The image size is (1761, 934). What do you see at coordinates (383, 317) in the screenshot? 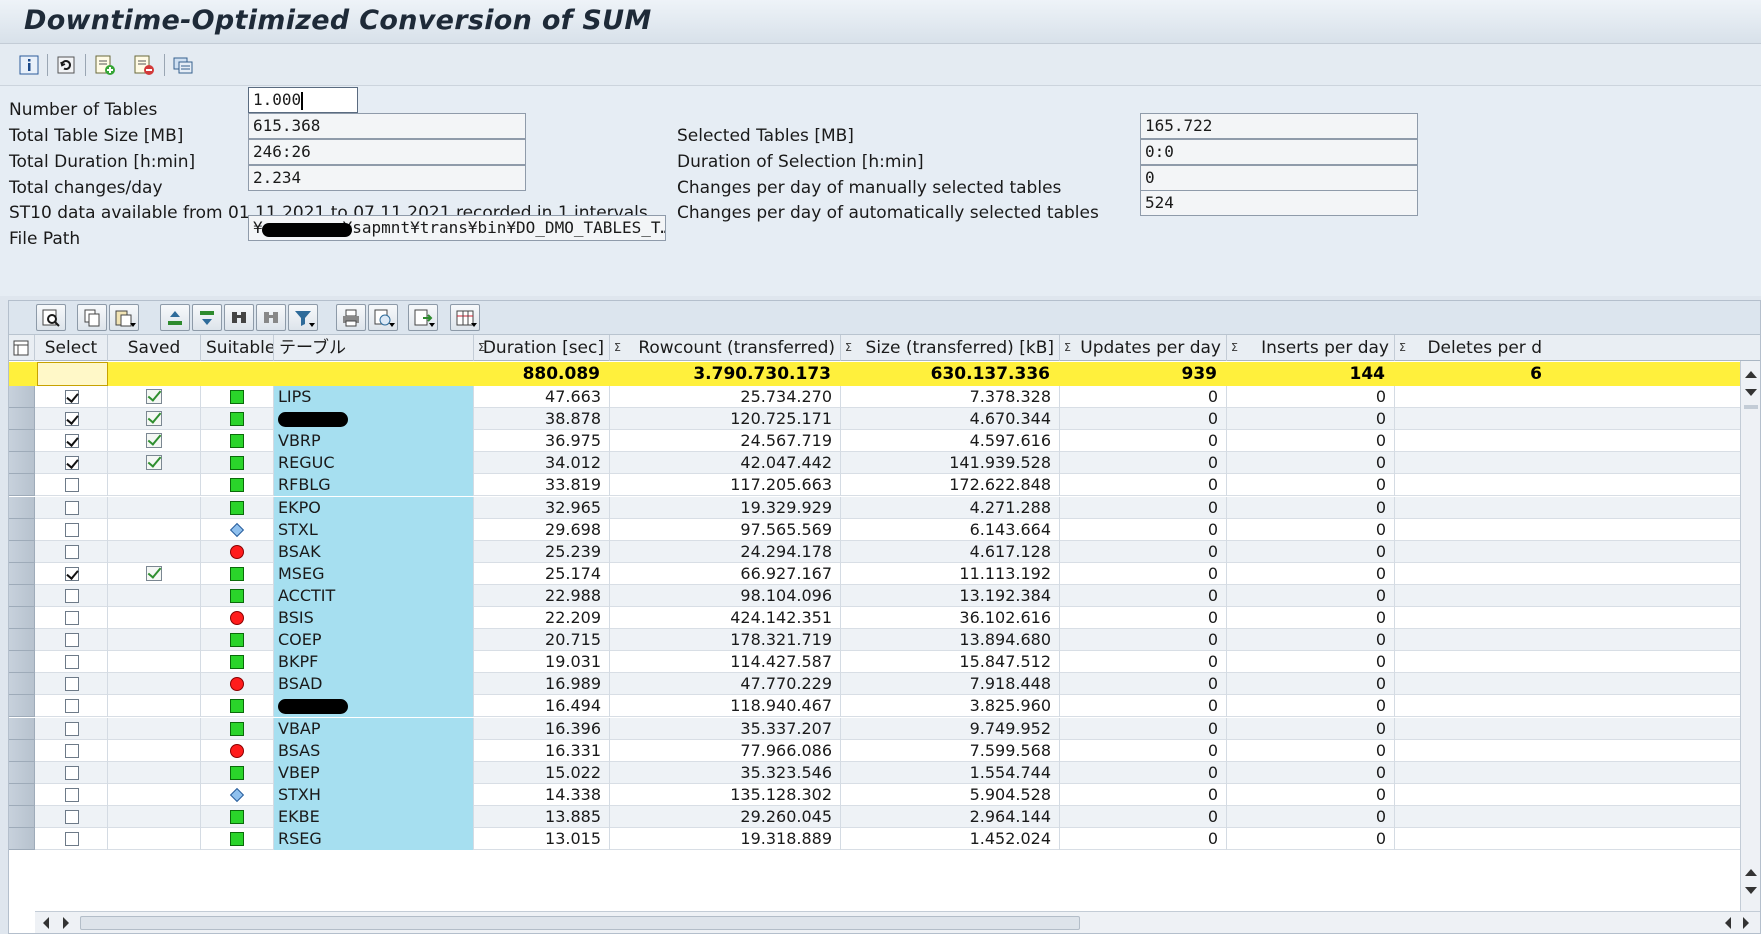
I see `views-icon` at bounding box center [383, 317].